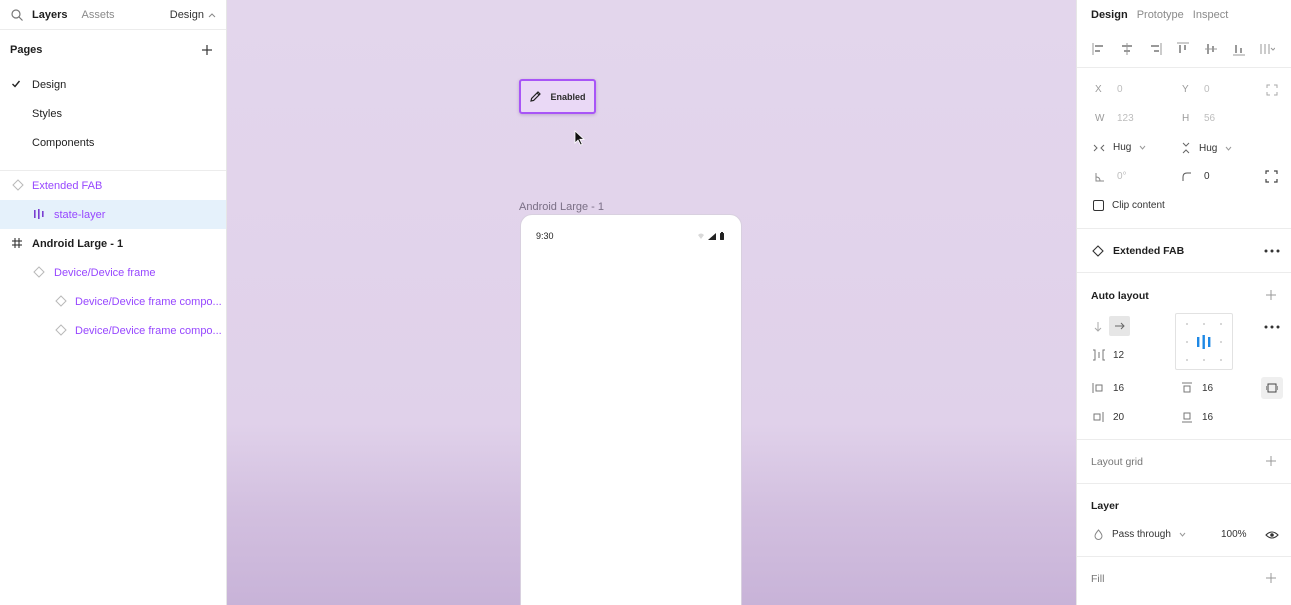  I want to click on frame-name-label: Android Large - 1, so click(561, 207).